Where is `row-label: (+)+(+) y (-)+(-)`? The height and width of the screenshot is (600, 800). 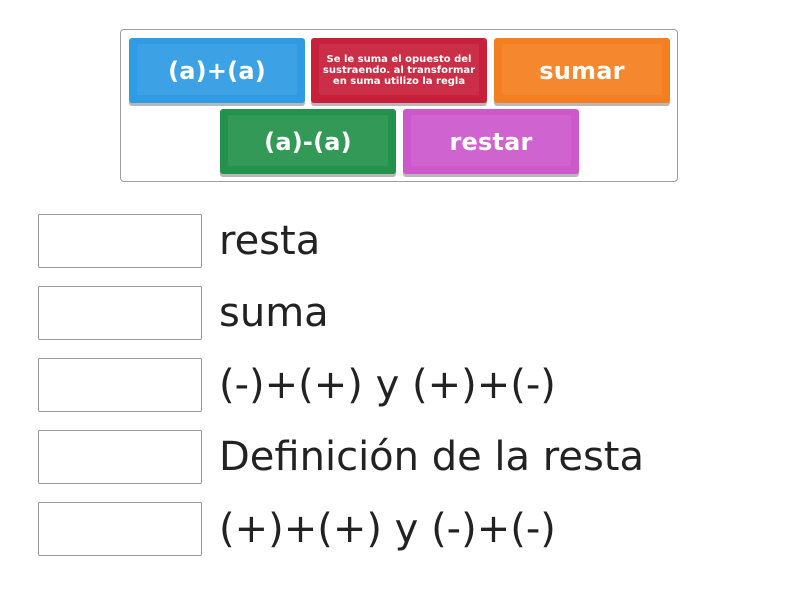
row-label: (+)+(+) y (-)+(-) is located at coordinates (387, 529).